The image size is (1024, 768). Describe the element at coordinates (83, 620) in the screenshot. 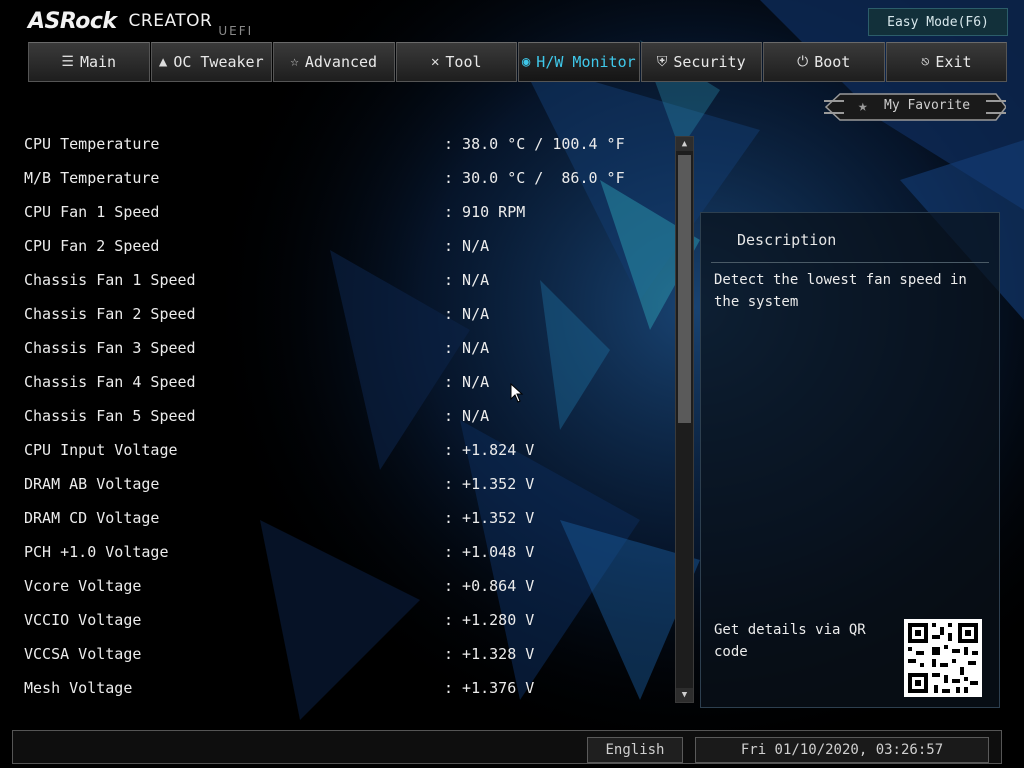

I see `item-label: VCCIO Voltage` at that location.